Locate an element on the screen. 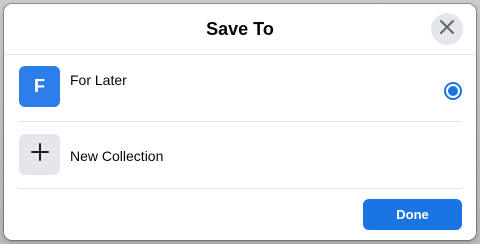 The height and width of the screenshot is (244, 480). selected-radio is located at coordinates (453, 91).